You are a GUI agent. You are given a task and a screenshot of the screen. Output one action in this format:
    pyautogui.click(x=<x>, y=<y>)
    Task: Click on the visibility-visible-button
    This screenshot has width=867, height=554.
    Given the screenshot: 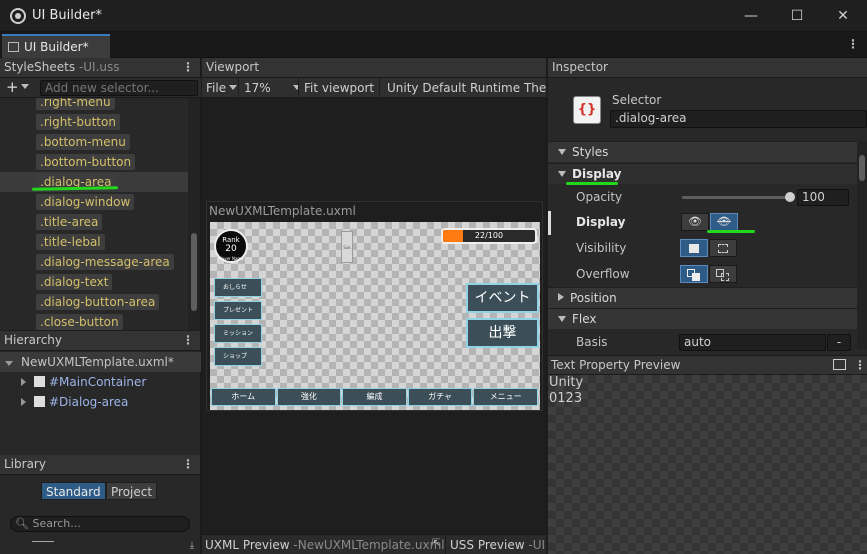 What is the action you would take?
    pyautogui.click(x=694, y=248)
    